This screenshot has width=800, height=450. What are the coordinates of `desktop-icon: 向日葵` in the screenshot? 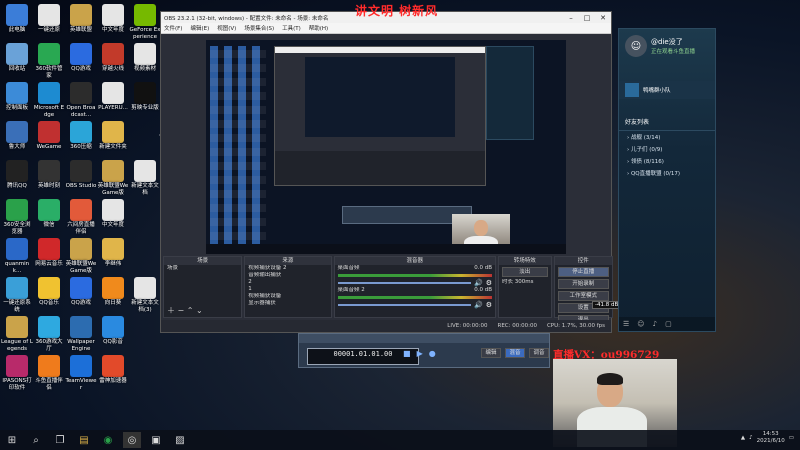 It's located at (113, 292).